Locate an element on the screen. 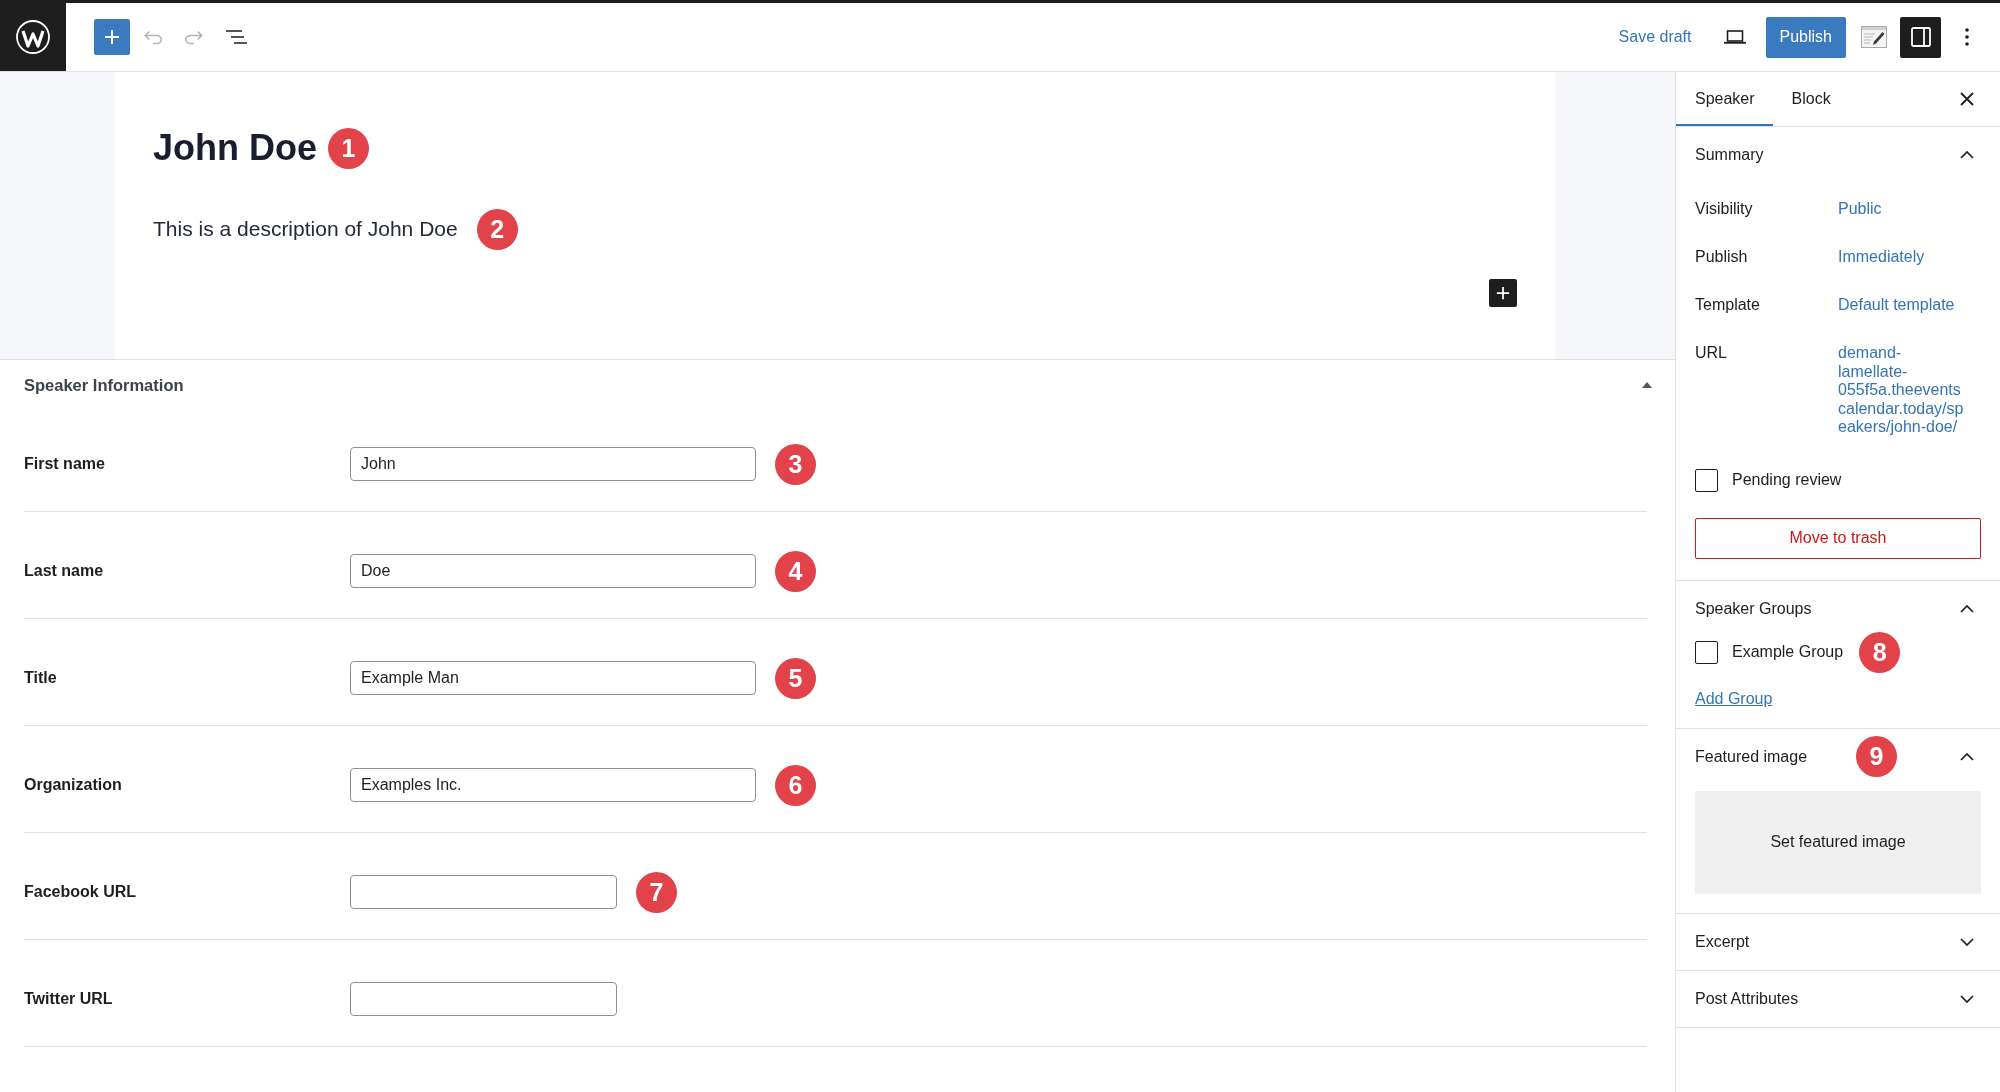 This screenshot has width=2000, height=1092. callout-number: 4 is located at coordinates (795, 571).